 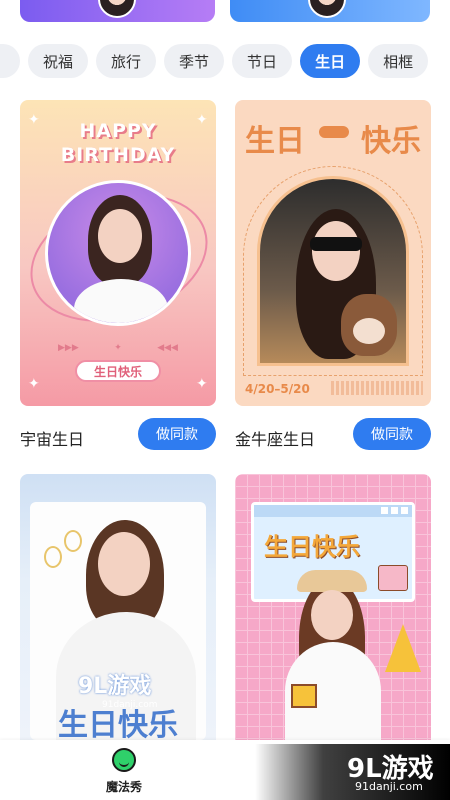 I want to click on fine-print-decoration, so click(x=377, y=388).